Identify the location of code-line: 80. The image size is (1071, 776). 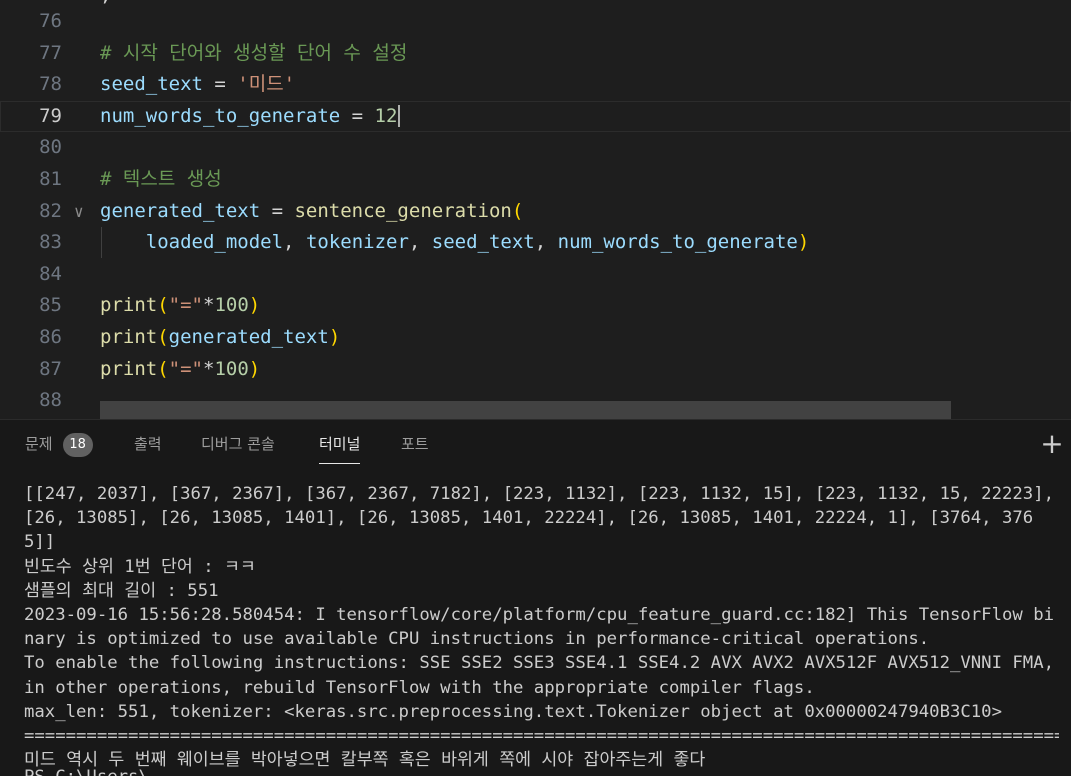
(535, 147).